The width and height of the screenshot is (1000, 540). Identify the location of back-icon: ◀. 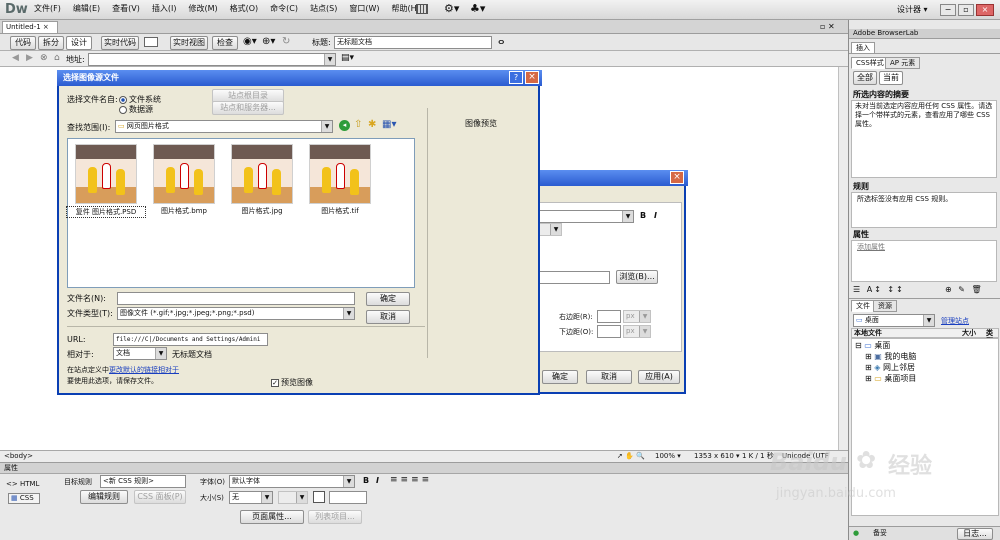
(15, 58).